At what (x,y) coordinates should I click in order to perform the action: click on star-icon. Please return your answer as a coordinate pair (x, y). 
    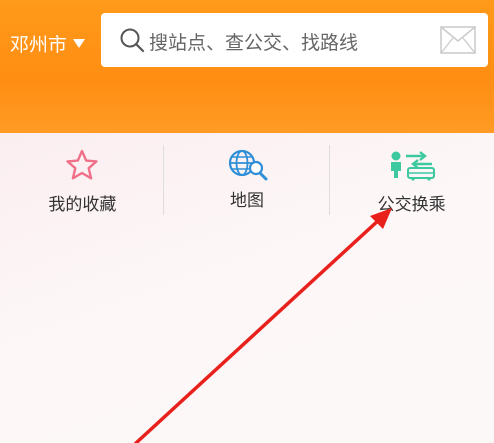
    Looking at the image, I should click on (82, 164).